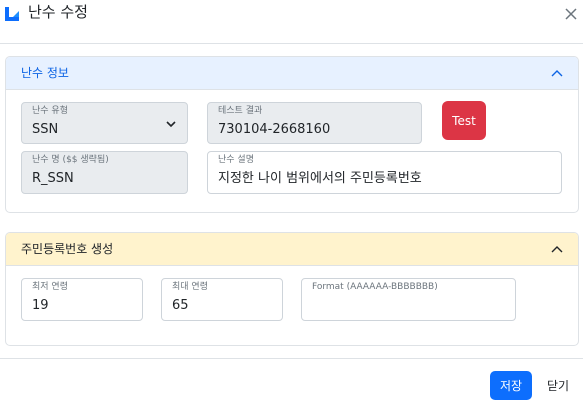  I want to click on modal-title: 난수 수정, so click(58, 12).